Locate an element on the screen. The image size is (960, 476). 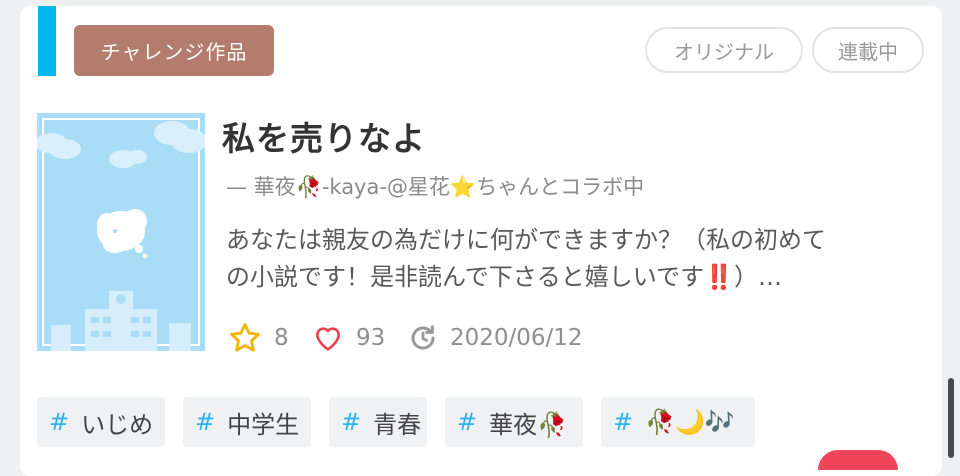
like-count: 93 is located at coordinates (348, 338).